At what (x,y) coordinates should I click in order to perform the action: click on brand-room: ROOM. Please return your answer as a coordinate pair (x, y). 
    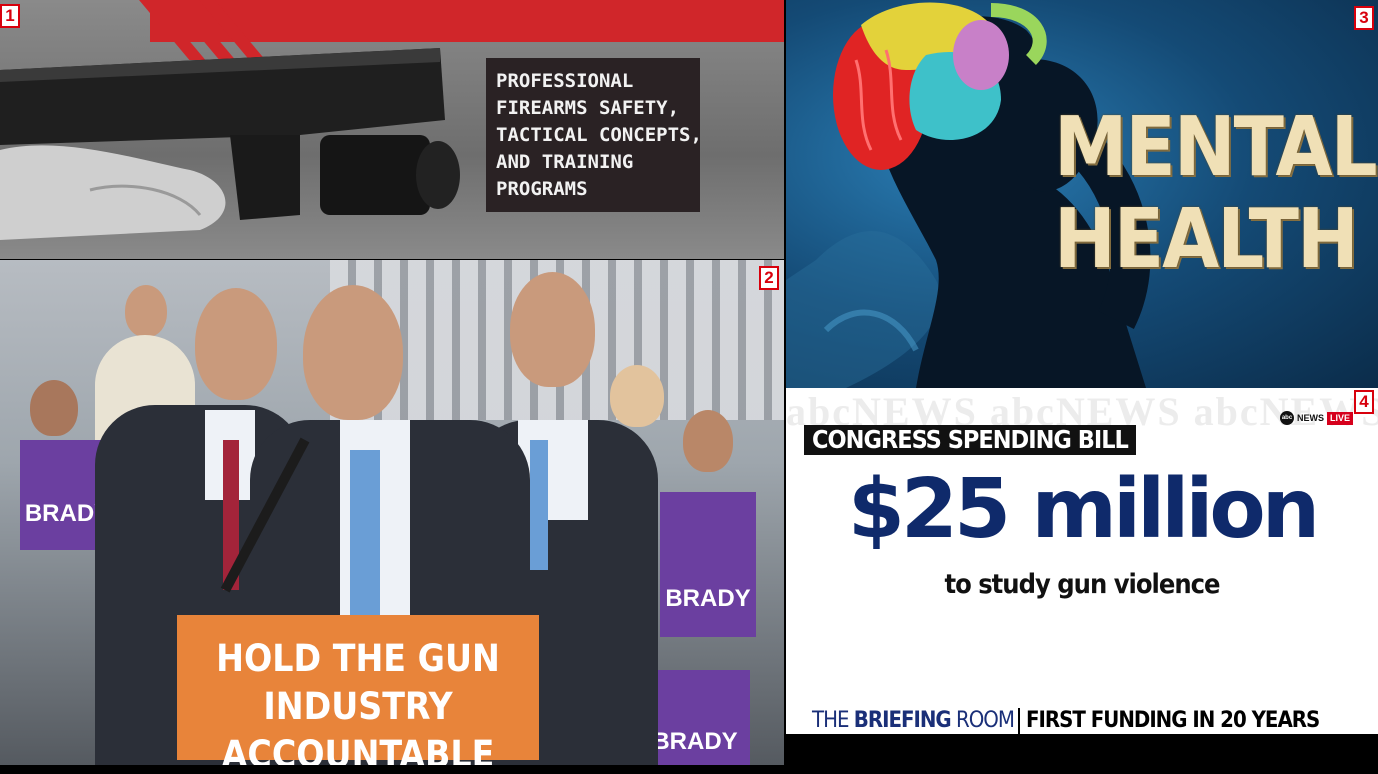
    Looking at the image, I should click on (982, 720).